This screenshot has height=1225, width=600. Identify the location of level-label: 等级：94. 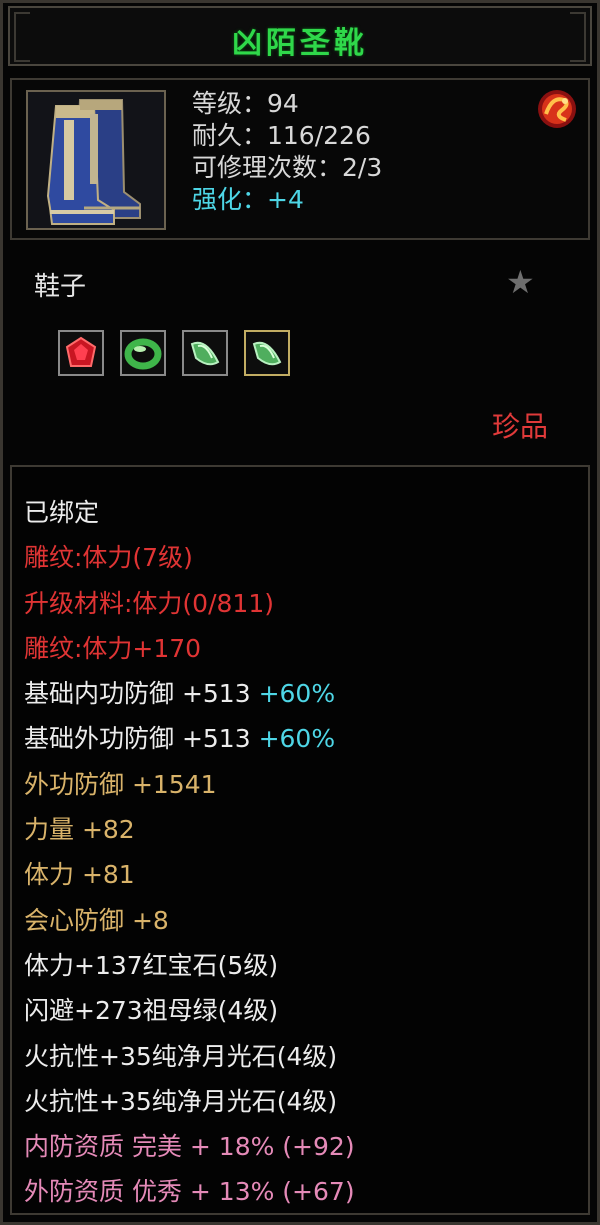
(245, 103).